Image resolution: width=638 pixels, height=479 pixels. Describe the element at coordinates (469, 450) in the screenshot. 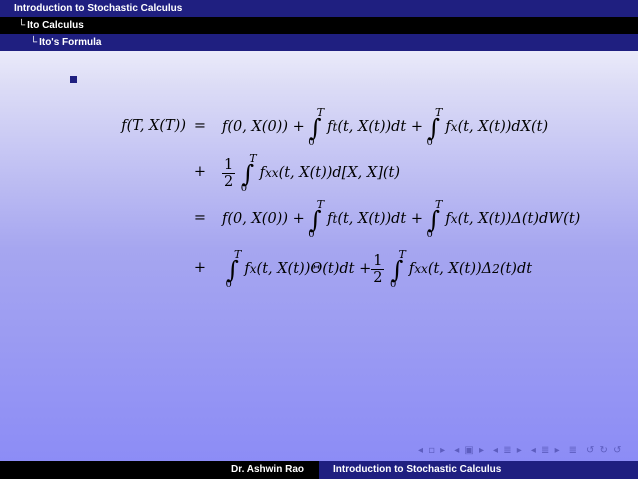

I see `nav-subsection-icon: ◂ ▣ ▸` at that location.